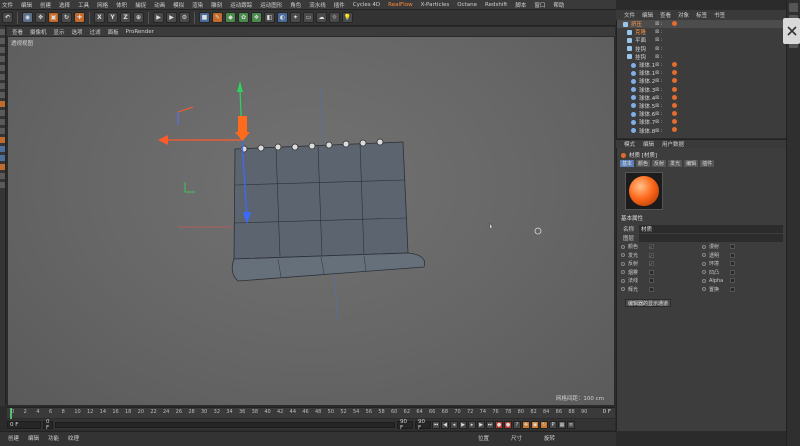 This screenshot has height=446, width=800. What do you see at coordinates (53, 17) in the screenshot?
I see `scale-icon: ▣` at bounding box center [53, 17].